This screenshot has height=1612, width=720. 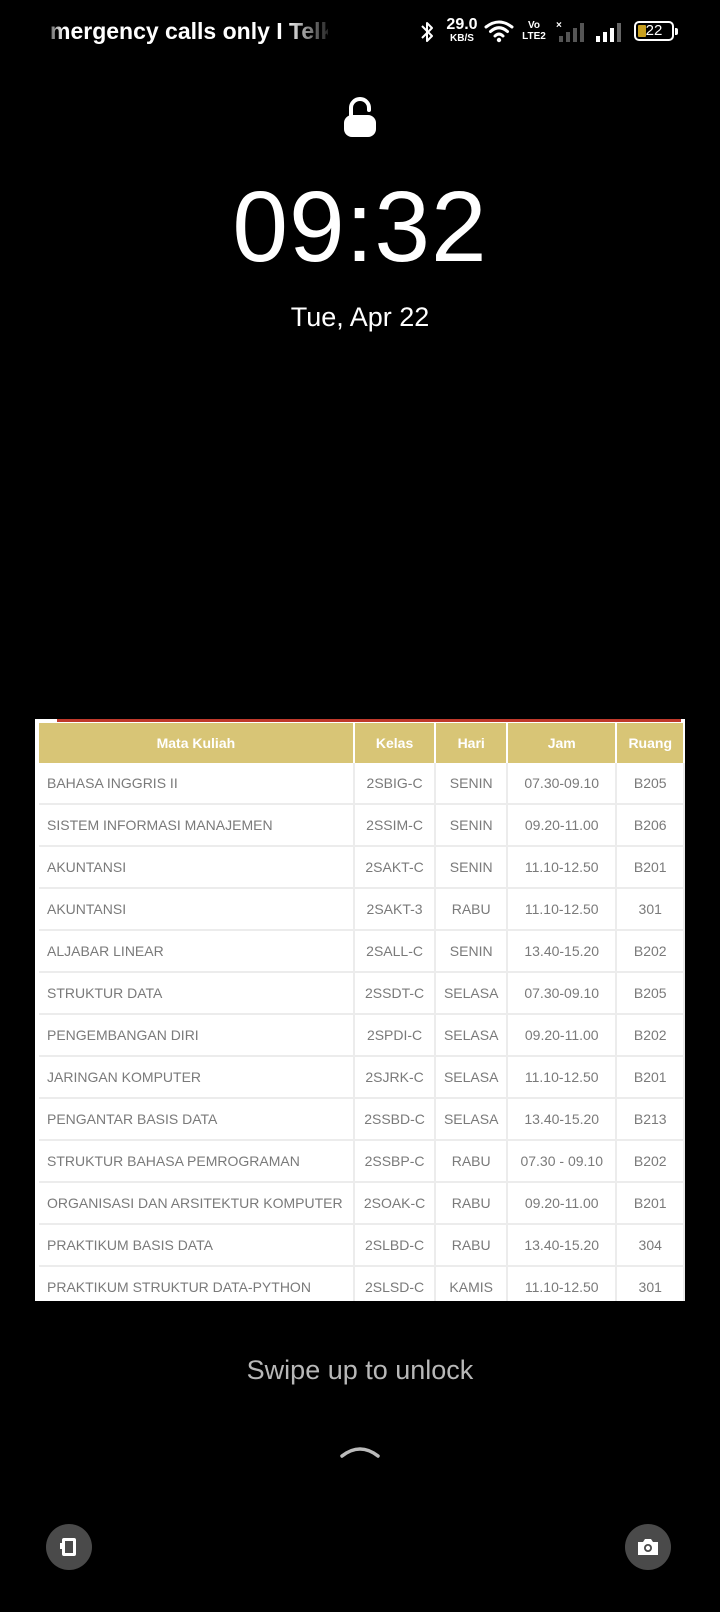 I want to click on schedule-cell: 2SOAK-C, so click(x=395, y=1203).